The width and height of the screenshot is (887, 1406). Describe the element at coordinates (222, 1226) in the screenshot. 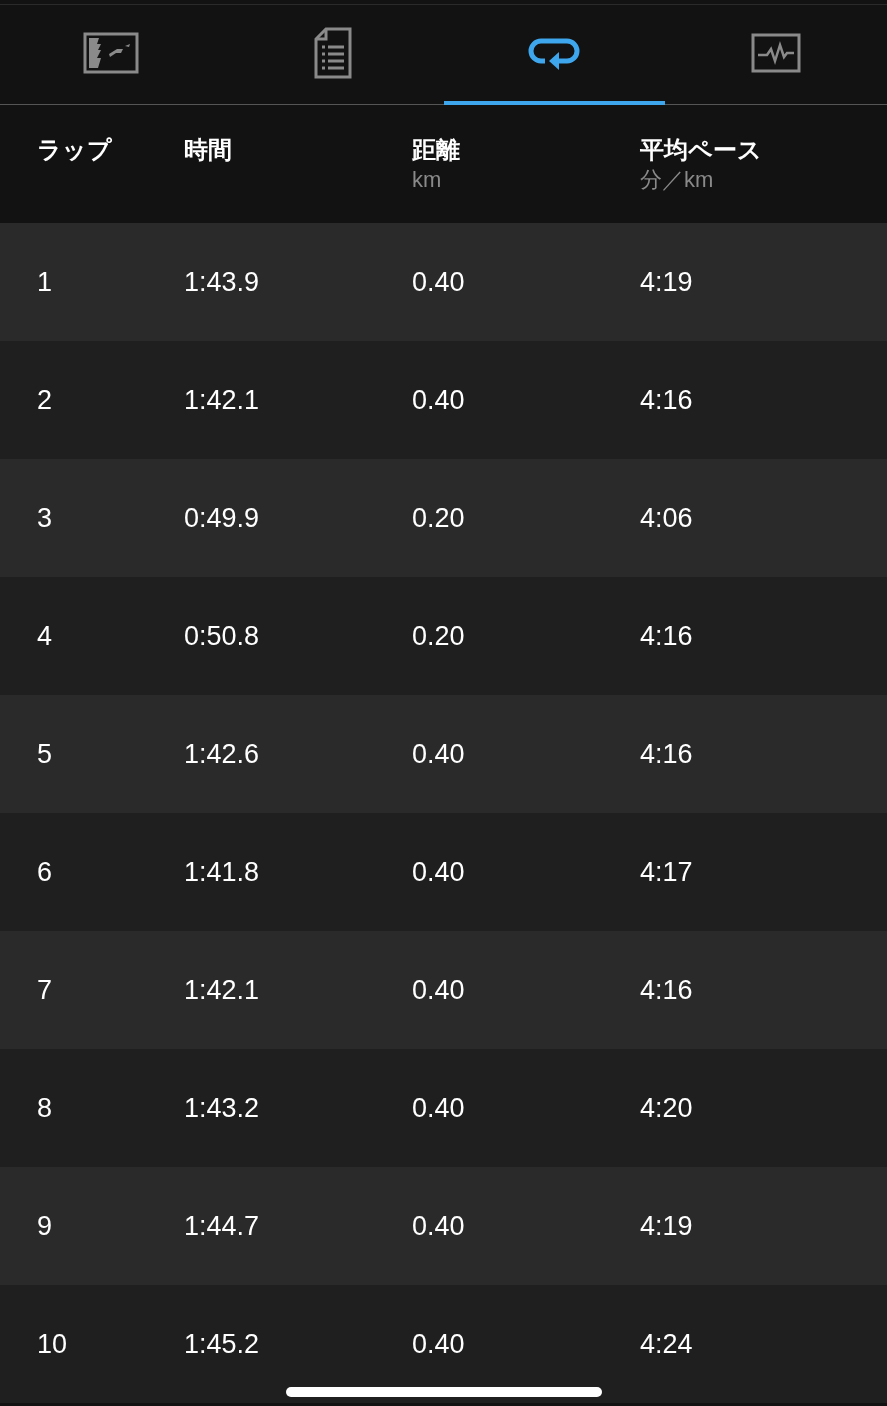

I see `table-cell-text: 1:44.7` at that location.